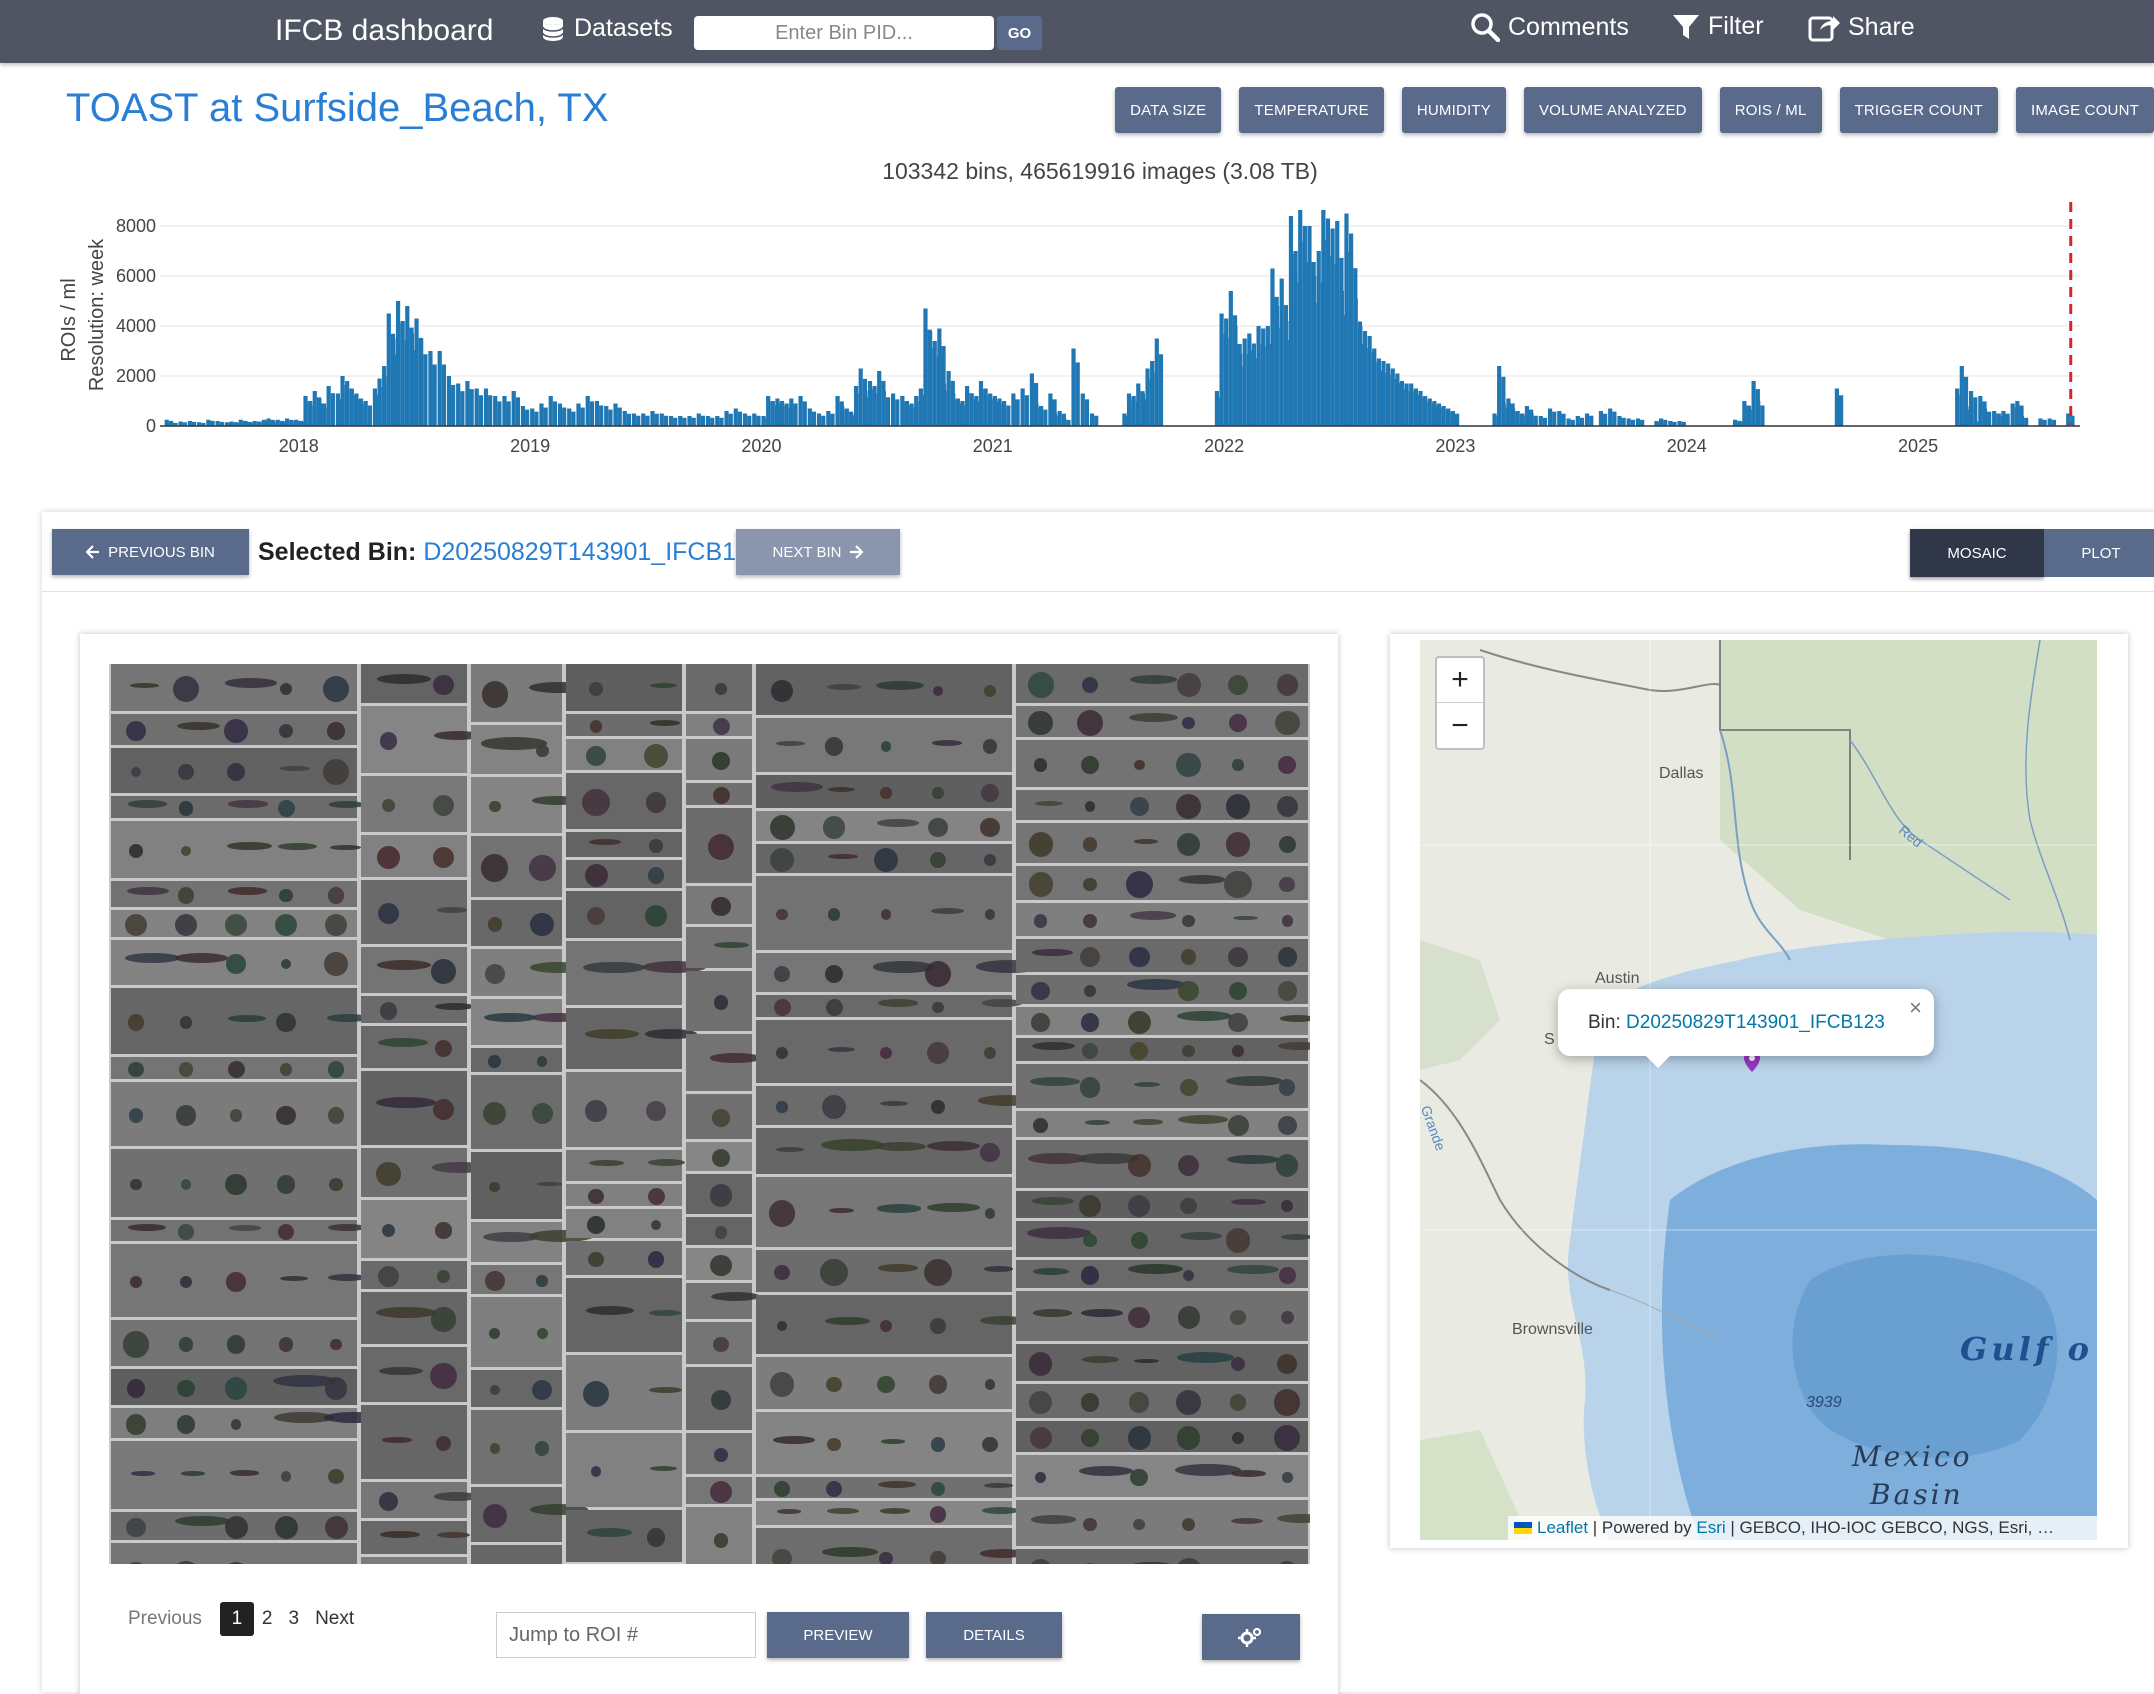  Describe the element at coordinates (593, 552) in the screenshot. I see `selected-bin-link: D20250829T143901_IFCB123` at that location.